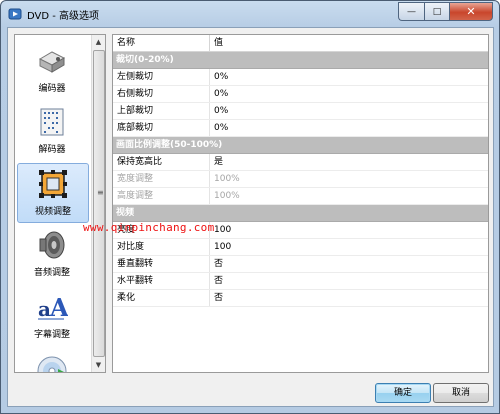 The height and width of the screenshot is (414, 500). What do you see at coordinates (300, 264) in the screenshot?
I see `table-row: 垂直翻转否` at bounding box center [300, 264].